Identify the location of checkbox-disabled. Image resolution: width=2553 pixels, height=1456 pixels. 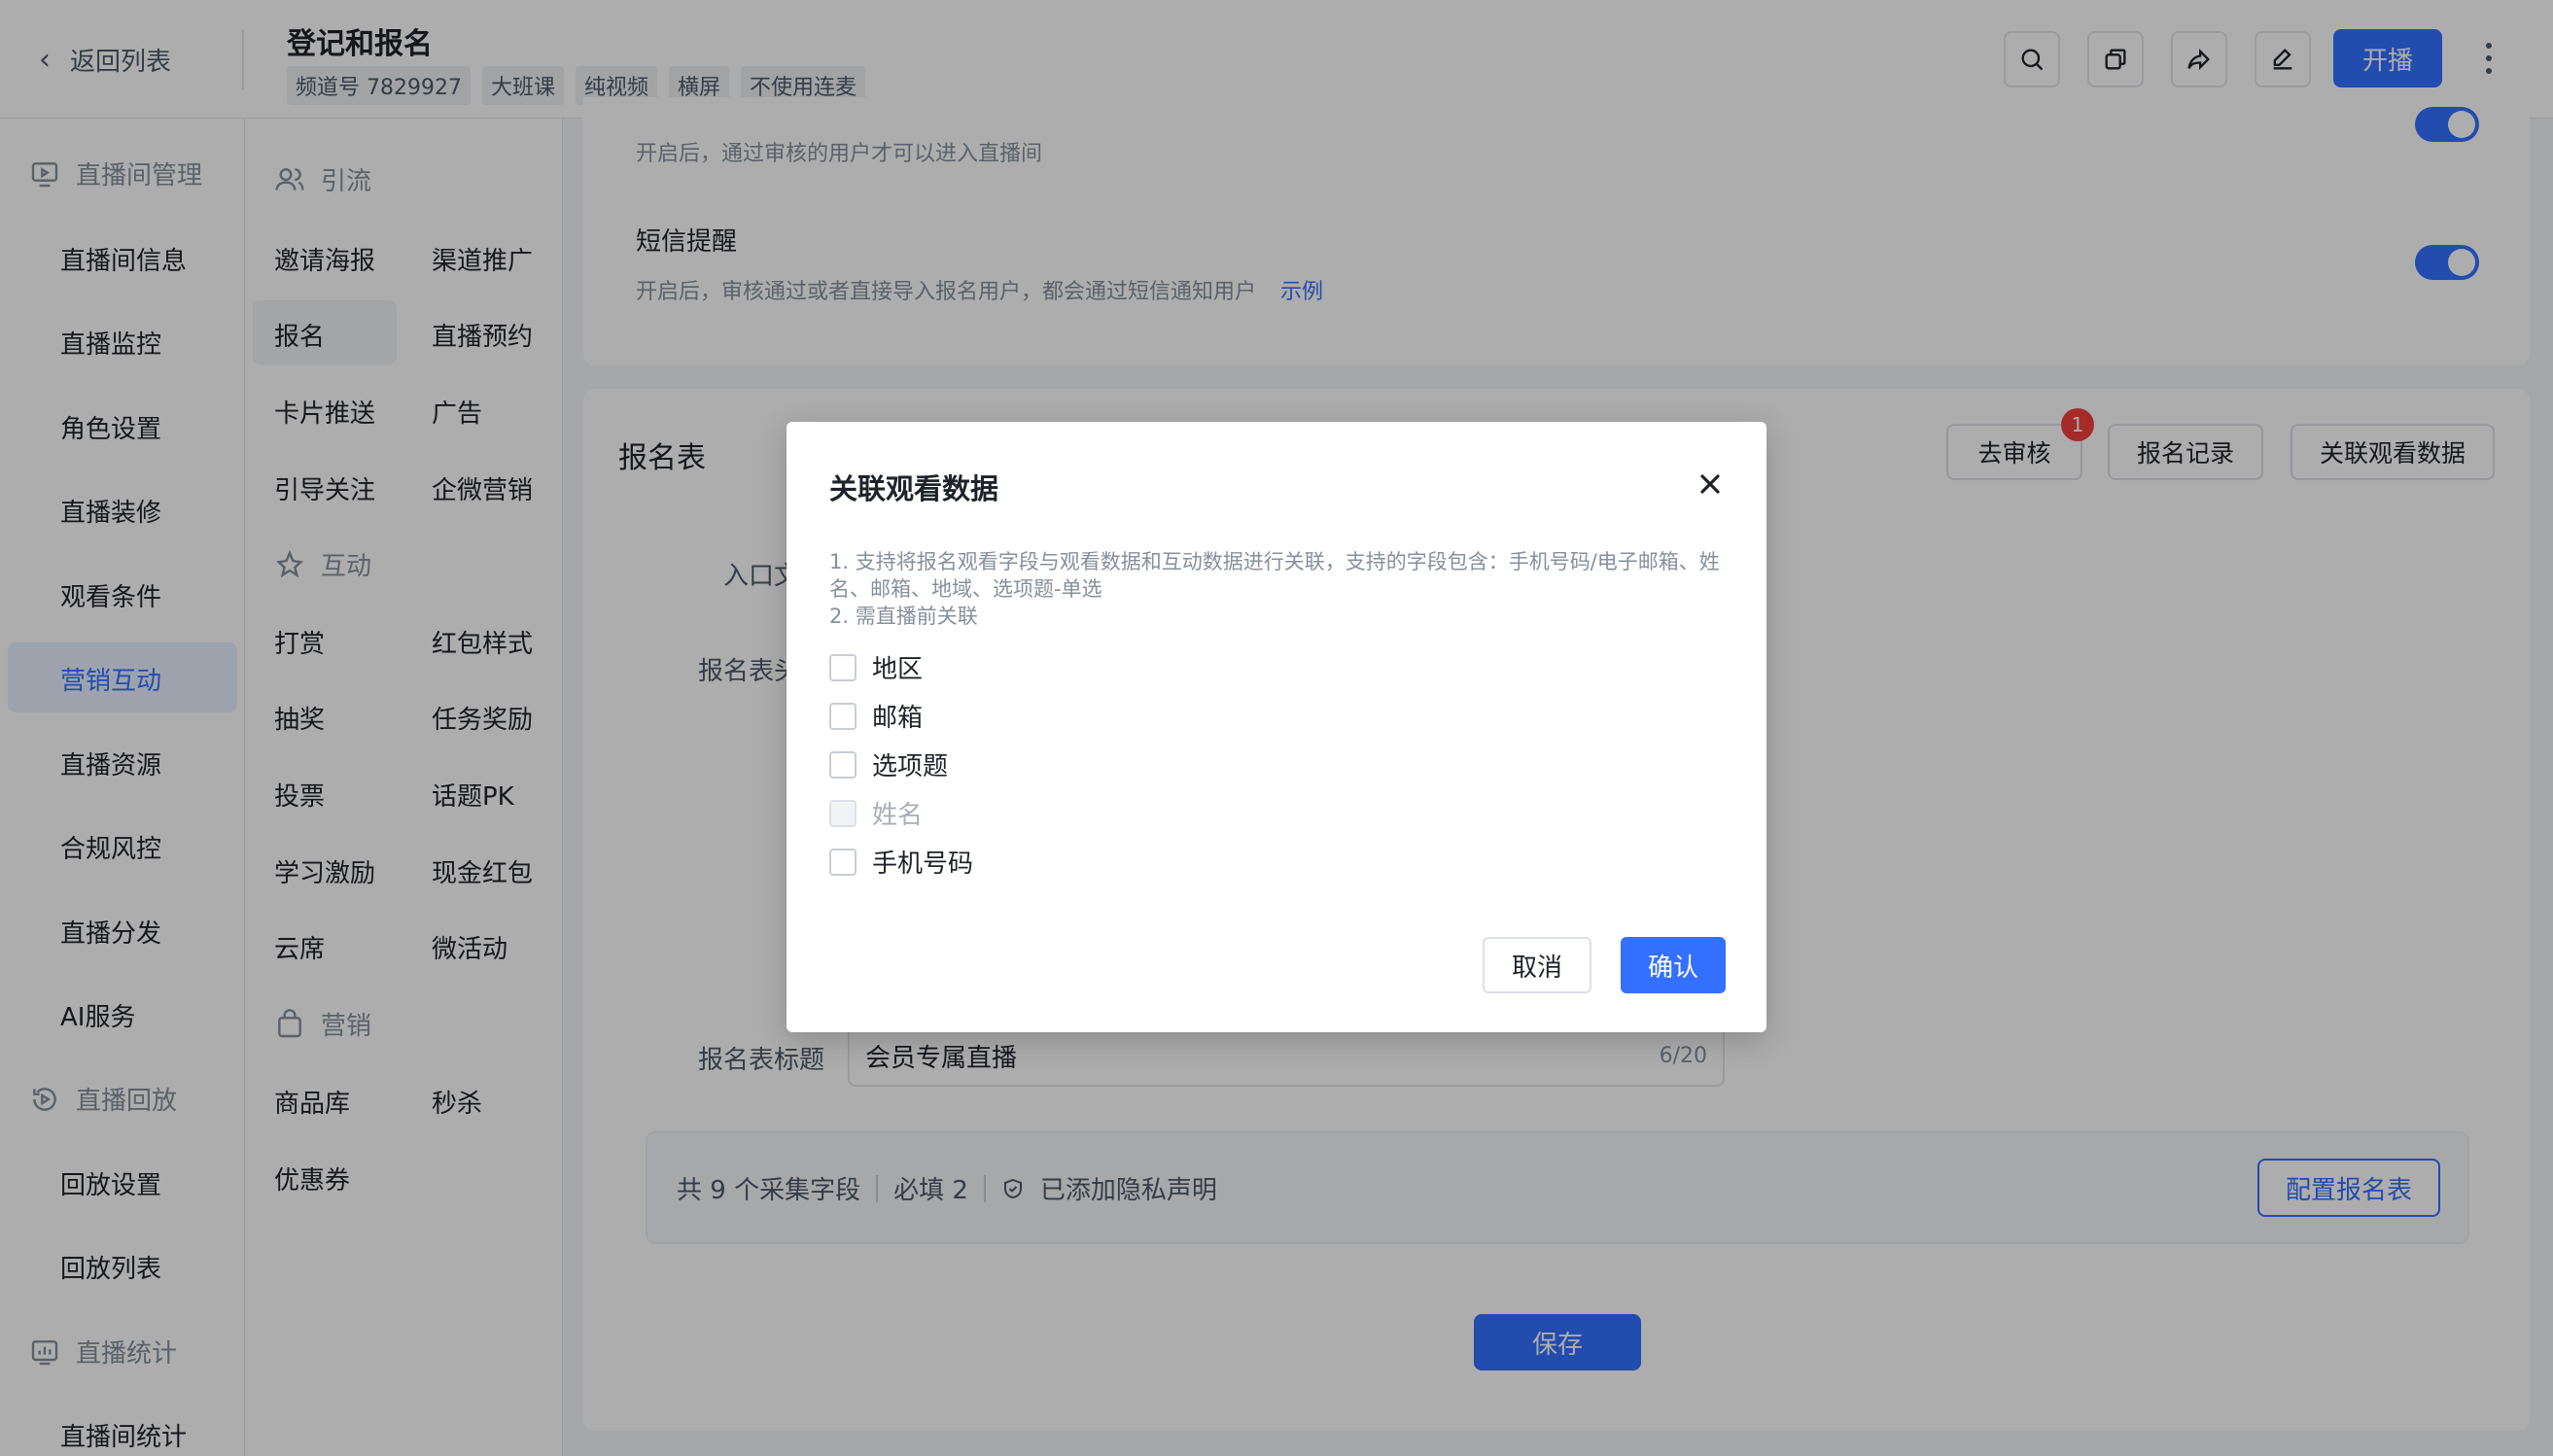
(843, 813).